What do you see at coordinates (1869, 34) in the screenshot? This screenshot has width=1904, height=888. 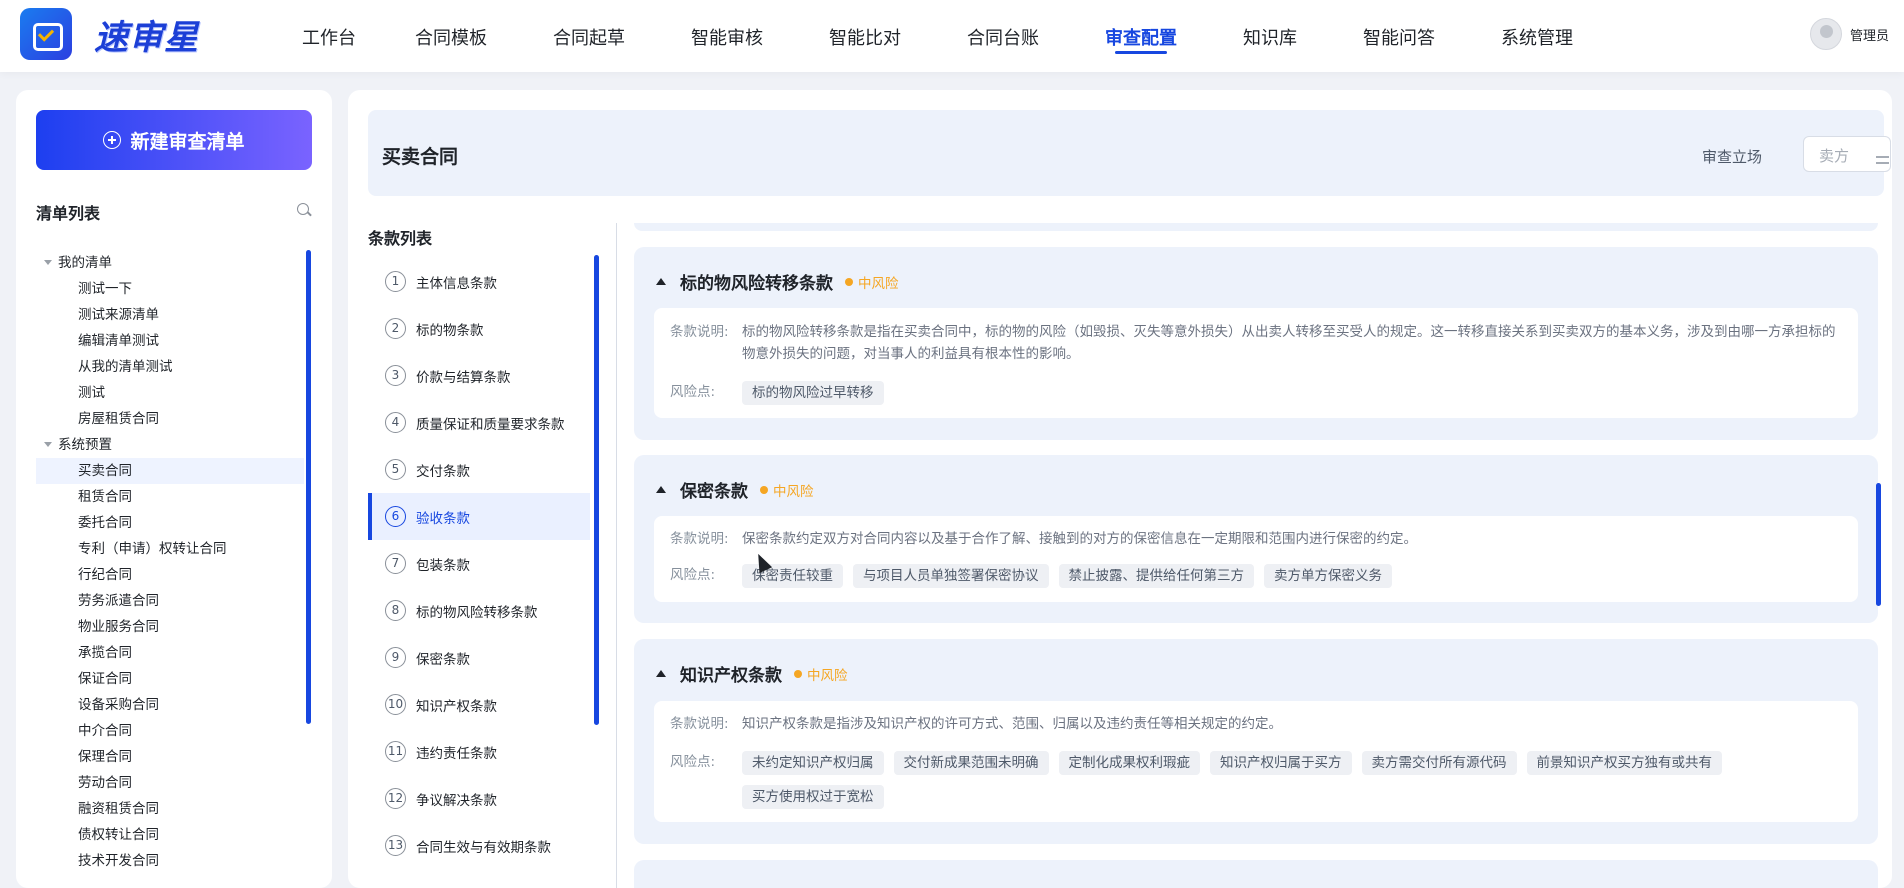 I see `user-name: 管理员` at bounding box center [1869, 34].